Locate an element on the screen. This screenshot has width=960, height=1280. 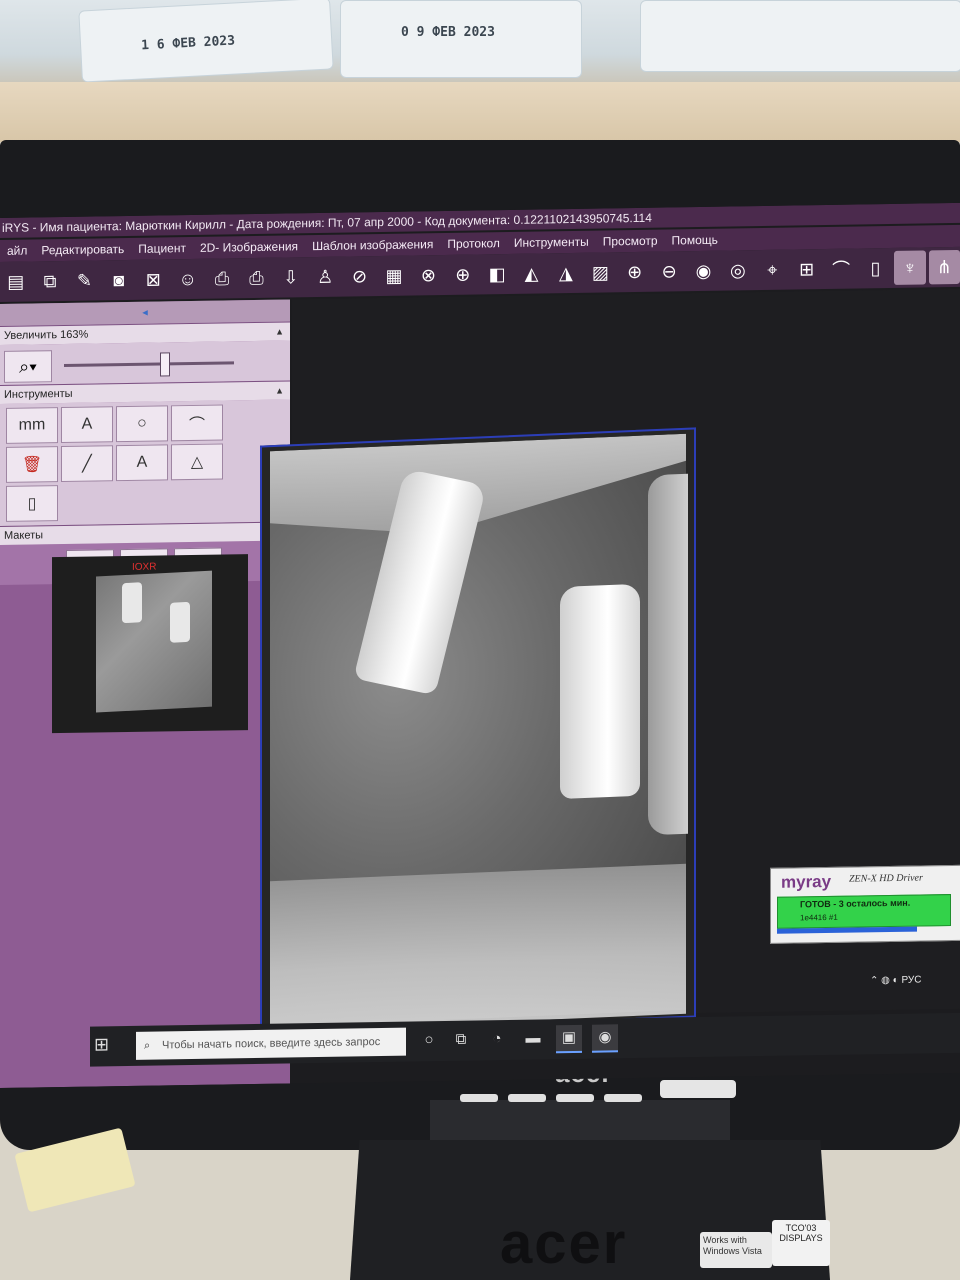
sterile-package: 1 6 ФЕВ 2023 is located at coordinates (206, 41).